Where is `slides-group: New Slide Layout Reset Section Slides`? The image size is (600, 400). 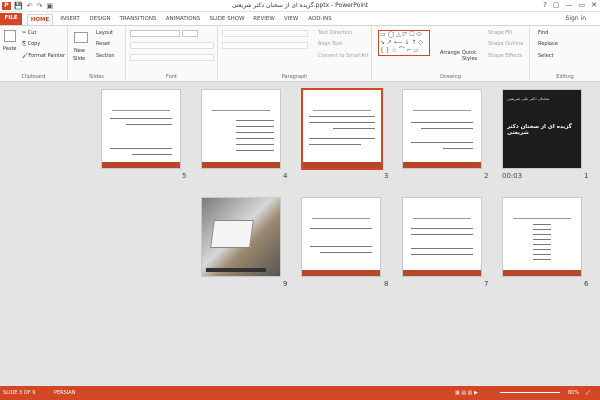 slides-group: New Slide Layout Reset Section Slides is located at coordinates (97, 54).